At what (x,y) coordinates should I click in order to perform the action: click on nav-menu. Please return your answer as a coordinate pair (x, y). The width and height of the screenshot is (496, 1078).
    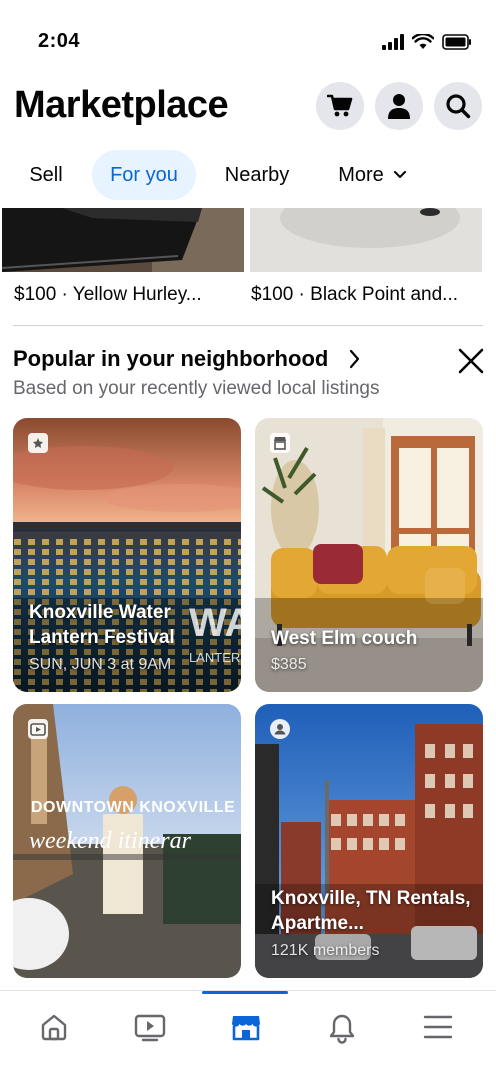
    Looking at the image, I should click on (438, 1027).